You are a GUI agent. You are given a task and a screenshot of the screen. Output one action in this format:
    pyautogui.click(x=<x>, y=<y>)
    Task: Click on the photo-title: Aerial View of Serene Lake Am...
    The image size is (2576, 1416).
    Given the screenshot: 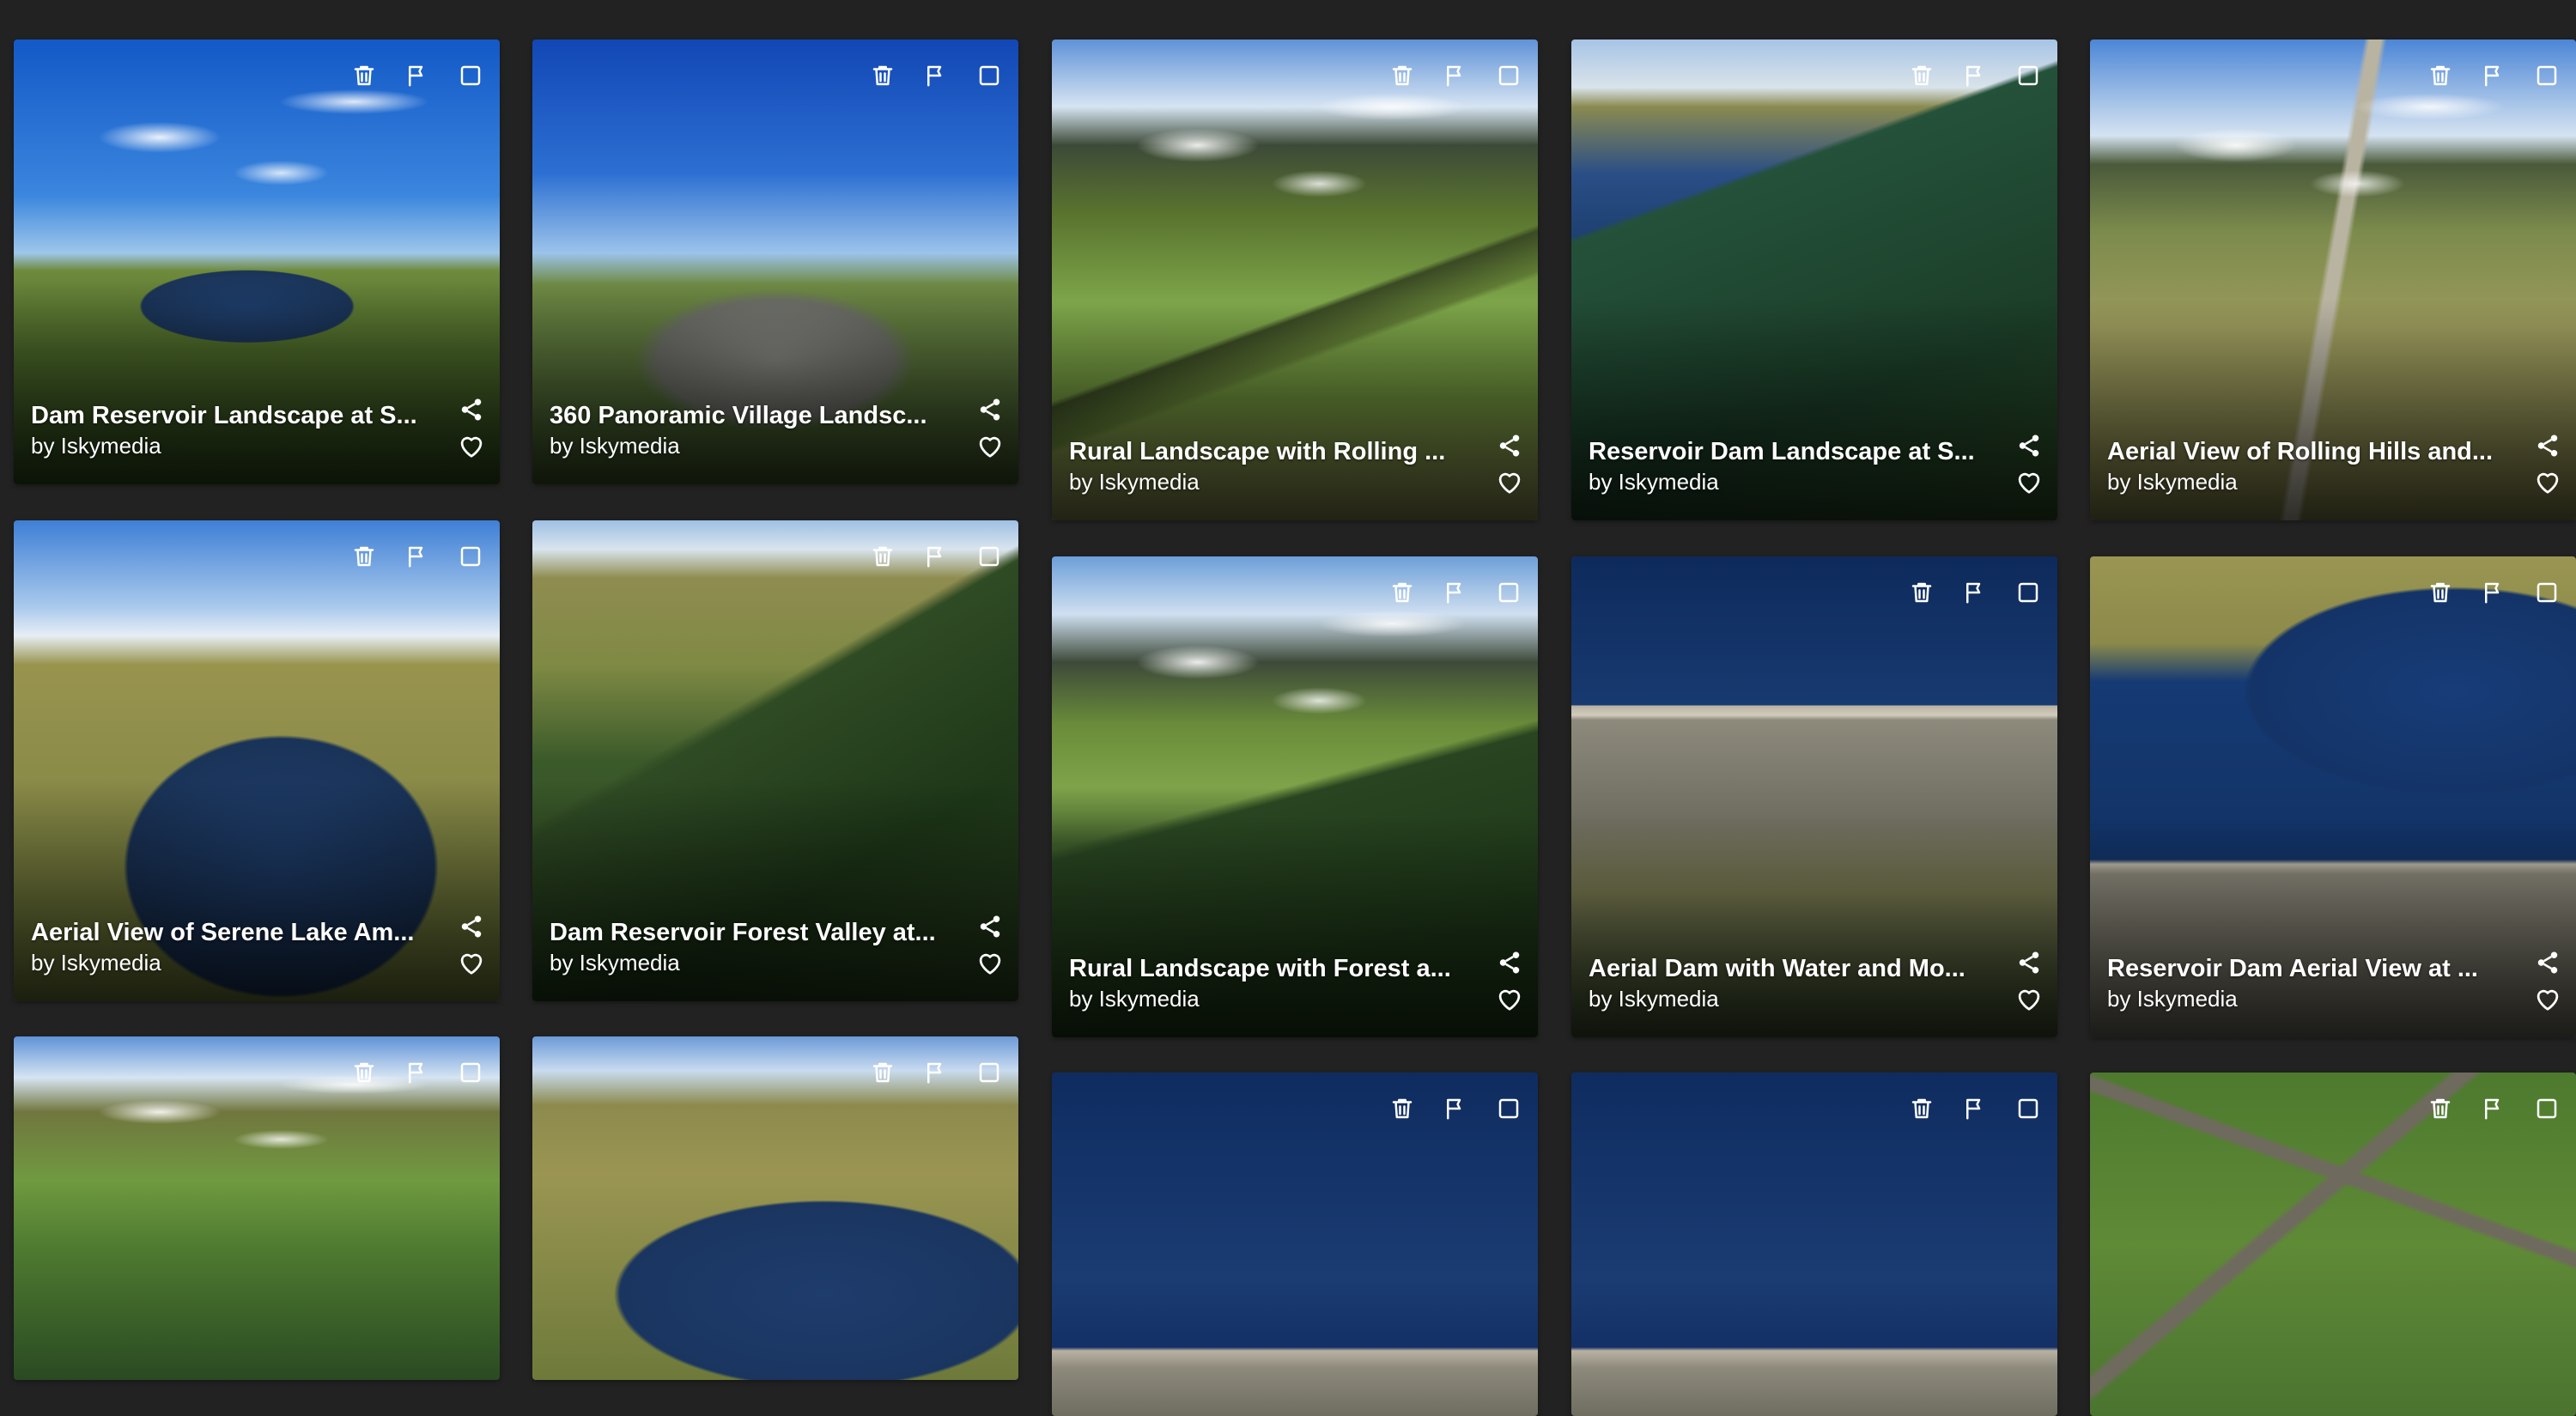 What is the action you would take?
    pyautogui.click(x=226, y=932)
    